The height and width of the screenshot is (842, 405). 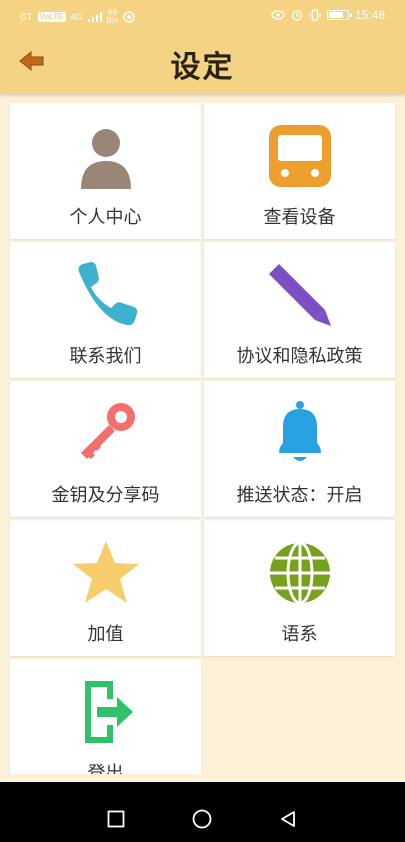 What do you see at coordinates (108, 712) in the screenshot?
I see `logout-icon` at bounding box center [108, 712].